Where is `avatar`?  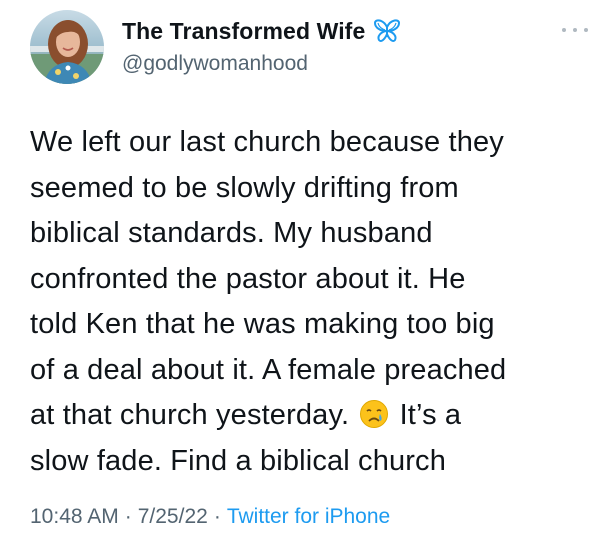
avatar is located at coordinates (67, 47).